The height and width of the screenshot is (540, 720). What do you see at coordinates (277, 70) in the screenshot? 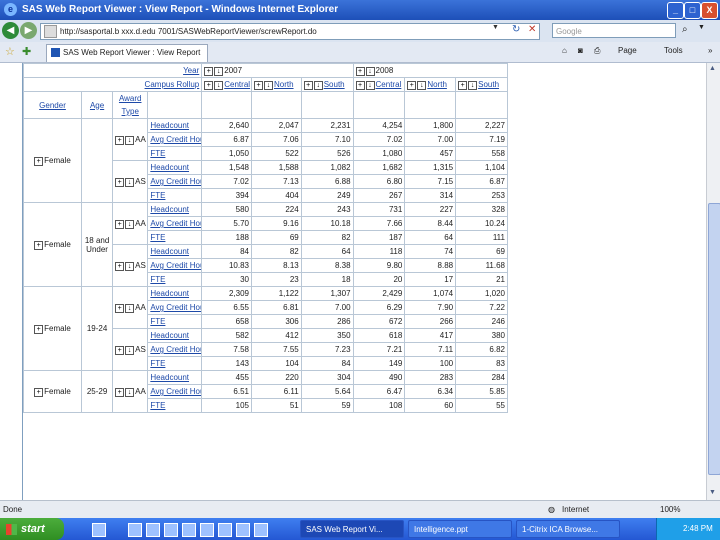
I see `year-2007-header: + ↓ 2007` at bounding box center [277, 70].